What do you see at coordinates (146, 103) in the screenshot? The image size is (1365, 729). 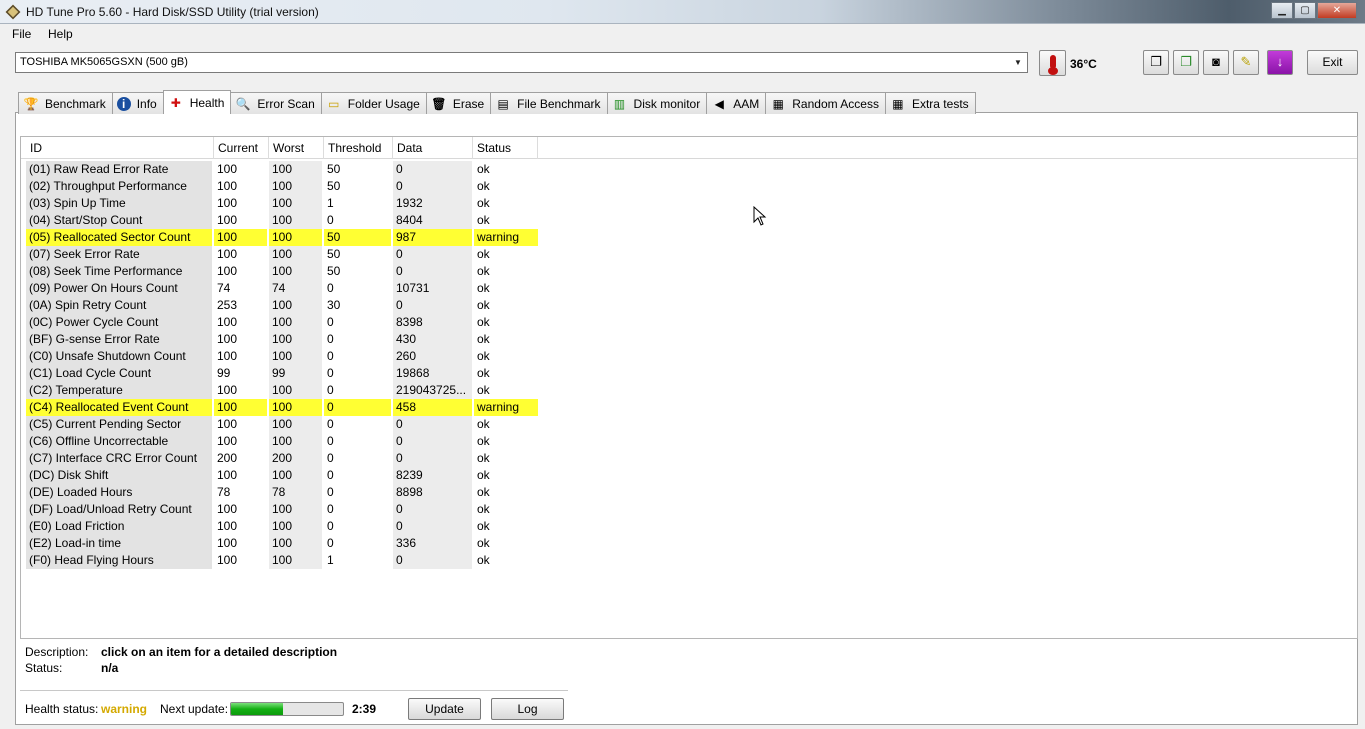 I see `tab-label: Info` at bounding box center [146, 103].